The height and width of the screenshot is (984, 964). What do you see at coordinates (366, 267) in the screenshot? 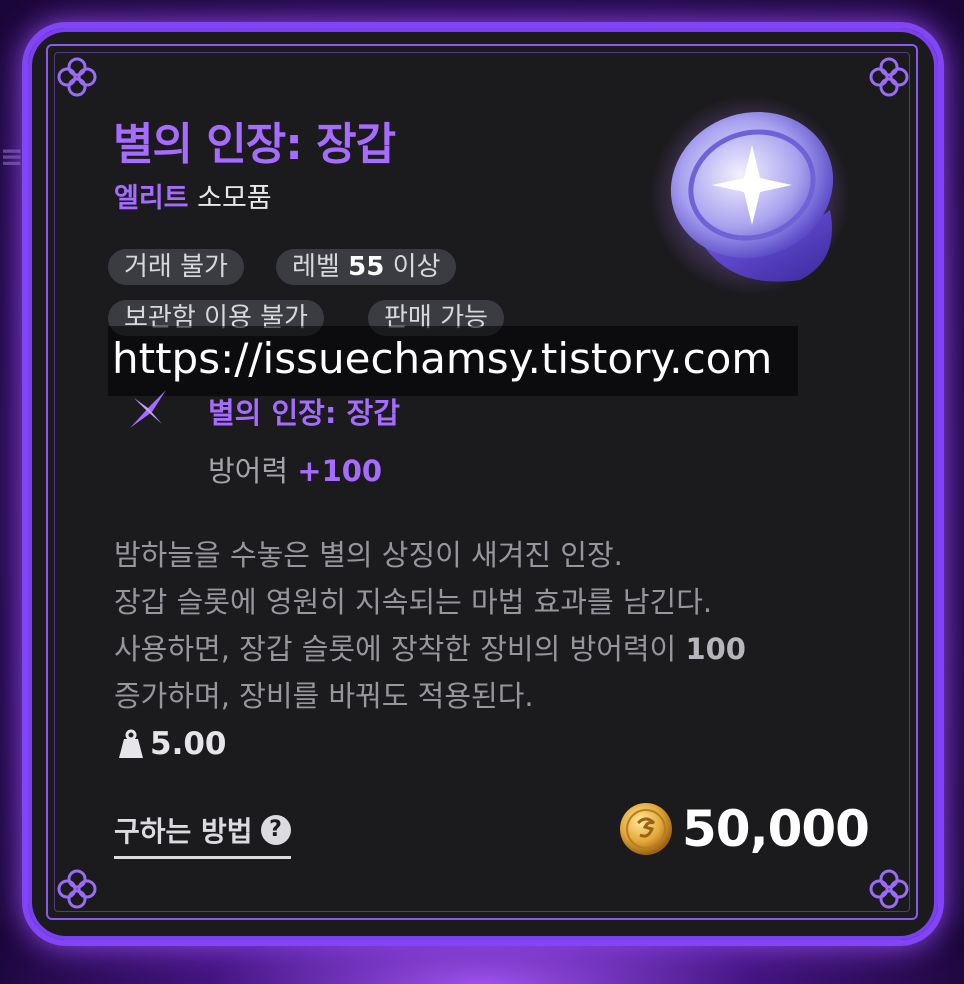
I see `tag-level-requirement: 레벨 55 이상` at bounding box center [366, 267].